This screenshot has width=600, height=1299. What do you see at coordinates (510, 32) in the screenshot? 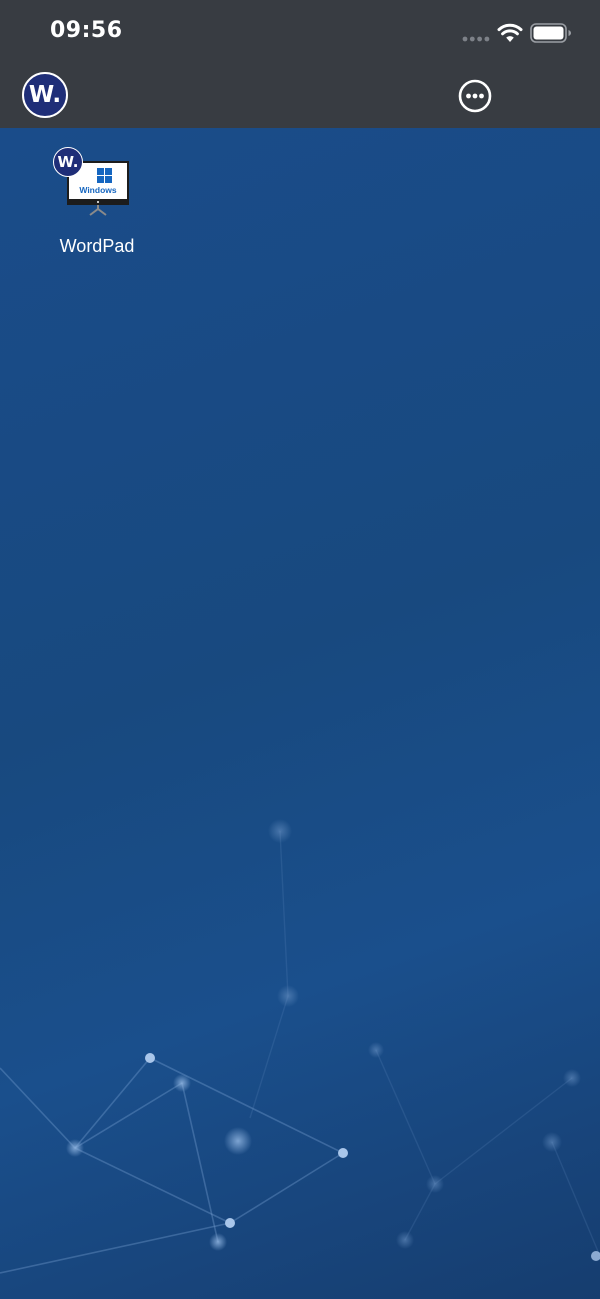
I see `wifi-icon` at bounding box center [510, 32].